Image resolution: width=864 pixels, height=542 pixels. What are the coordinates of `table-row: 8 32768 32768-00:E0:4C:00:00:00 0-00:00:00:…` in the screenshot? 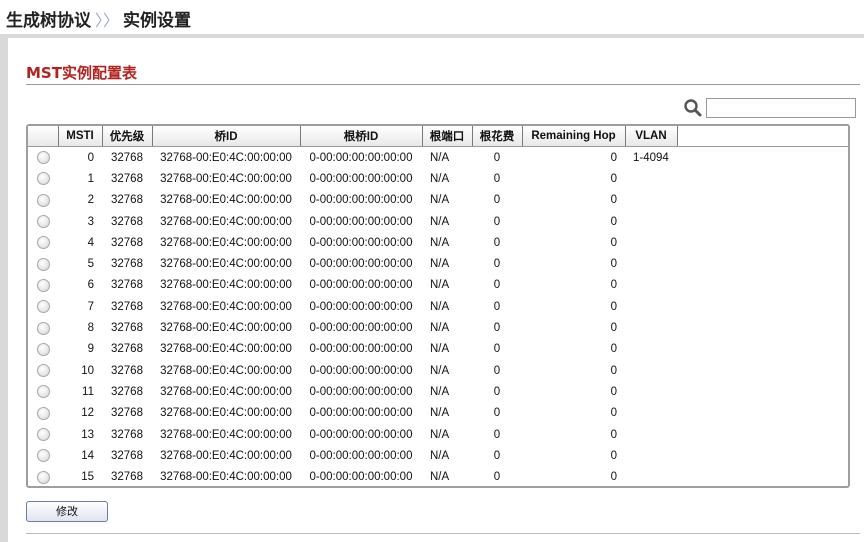 It's located at (438, 327).